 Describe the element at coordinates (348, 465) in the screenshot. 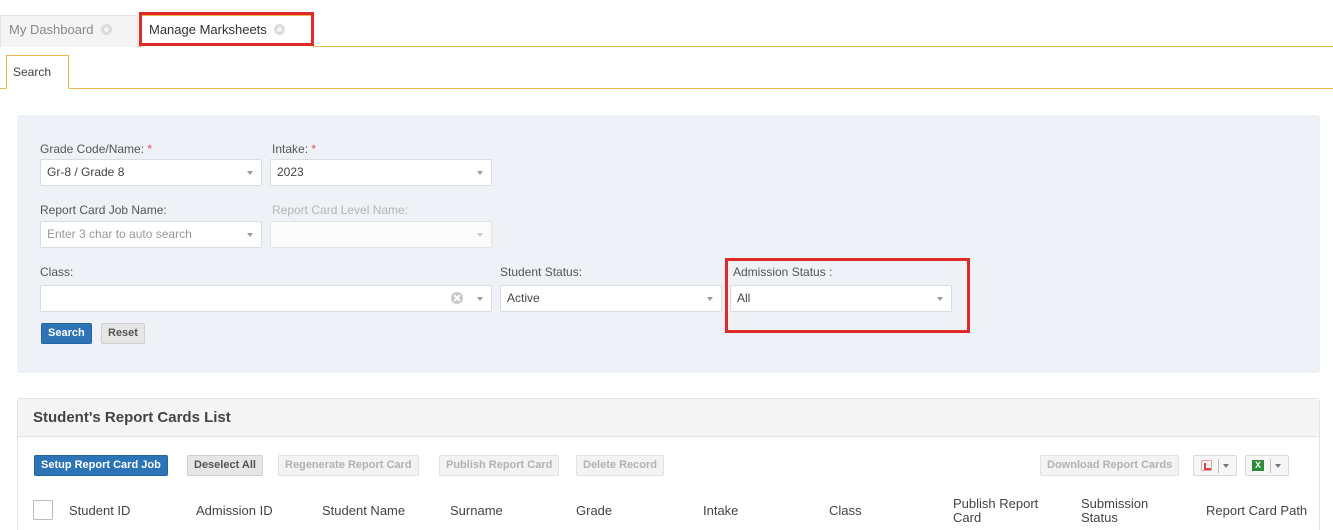

I see `regenerate-report-card-button: Regenerate Report Card` at that location.